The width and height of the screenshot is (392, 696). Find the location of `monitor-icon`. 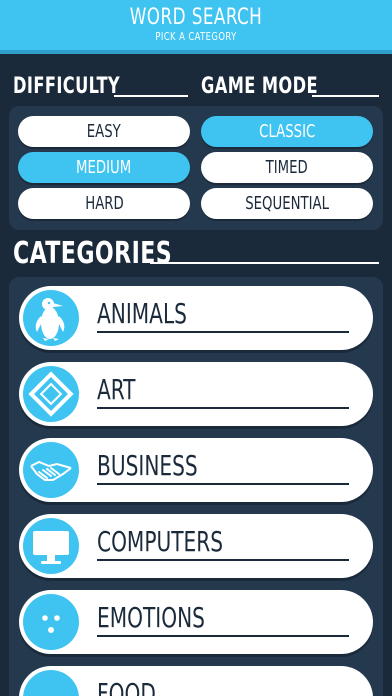

monitor-icon is located at coordinates (51, 546).